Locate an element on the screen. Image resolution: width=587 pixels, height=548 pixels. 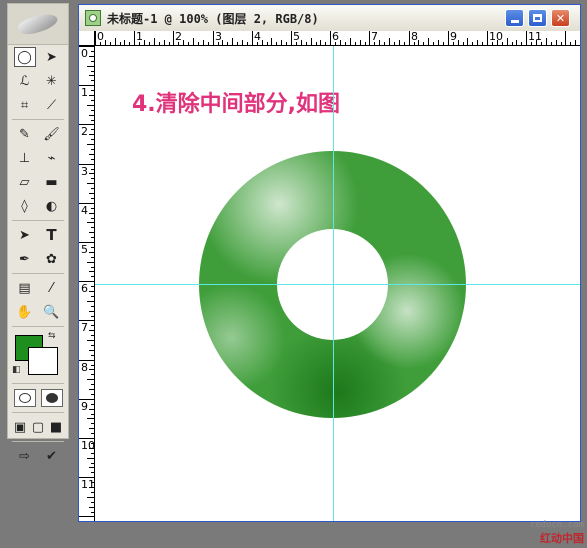
feather-logo-icon is located at coordinates (38, 24).